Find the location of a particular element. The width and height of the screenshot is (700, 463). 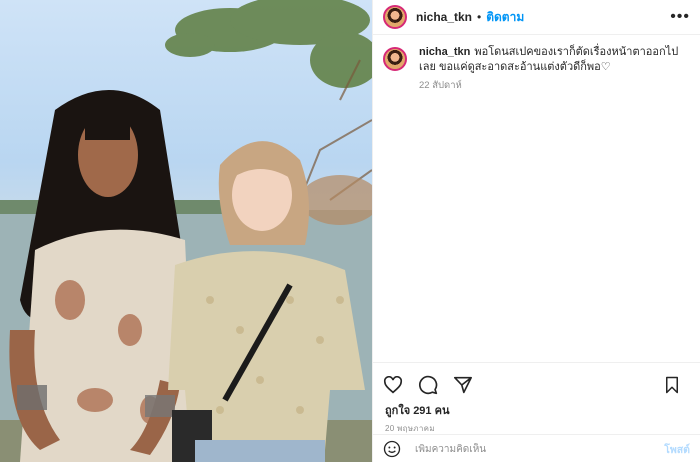

comment-box: โพสต์ is located at coordinates (536, 448).